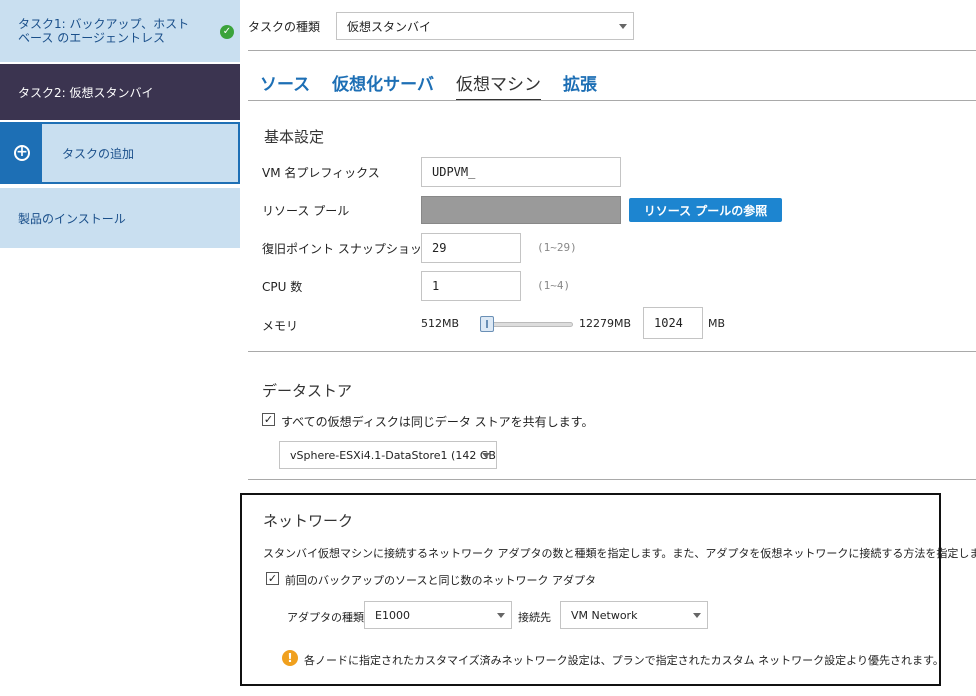  What do you see at coordinates (285, 85) in the screenshot?
I see `tab-source: ソース` at bounding box center [285, 85].